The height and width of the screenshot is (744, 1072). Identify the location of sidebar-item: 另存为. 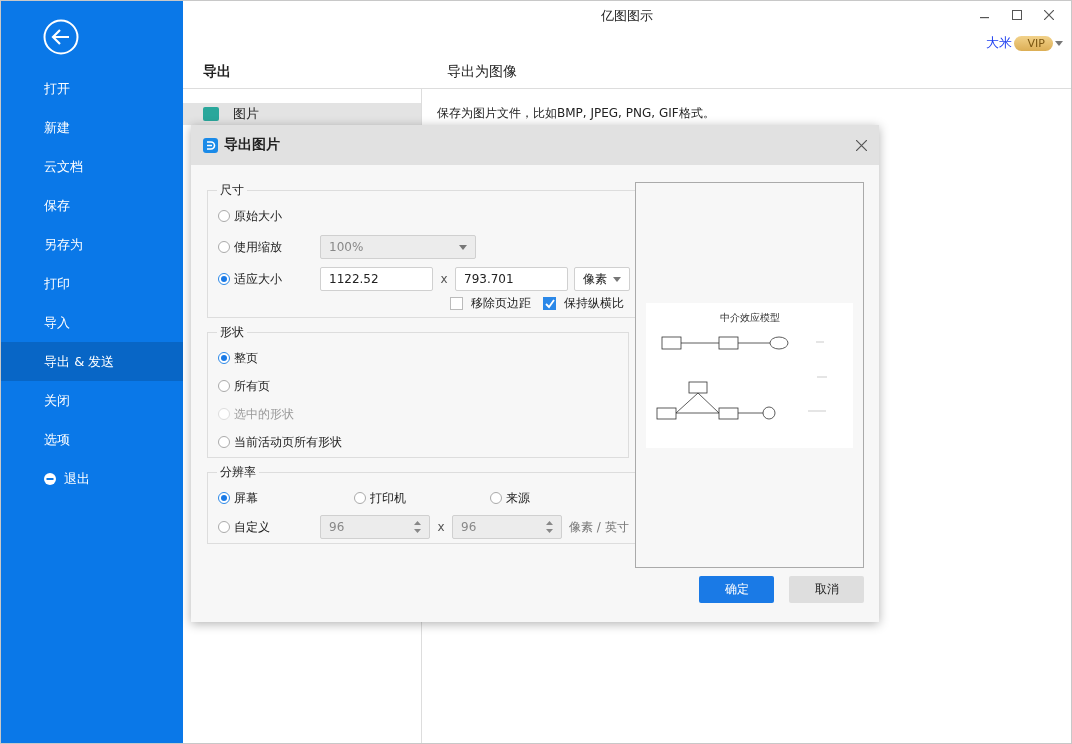
(92, 244).